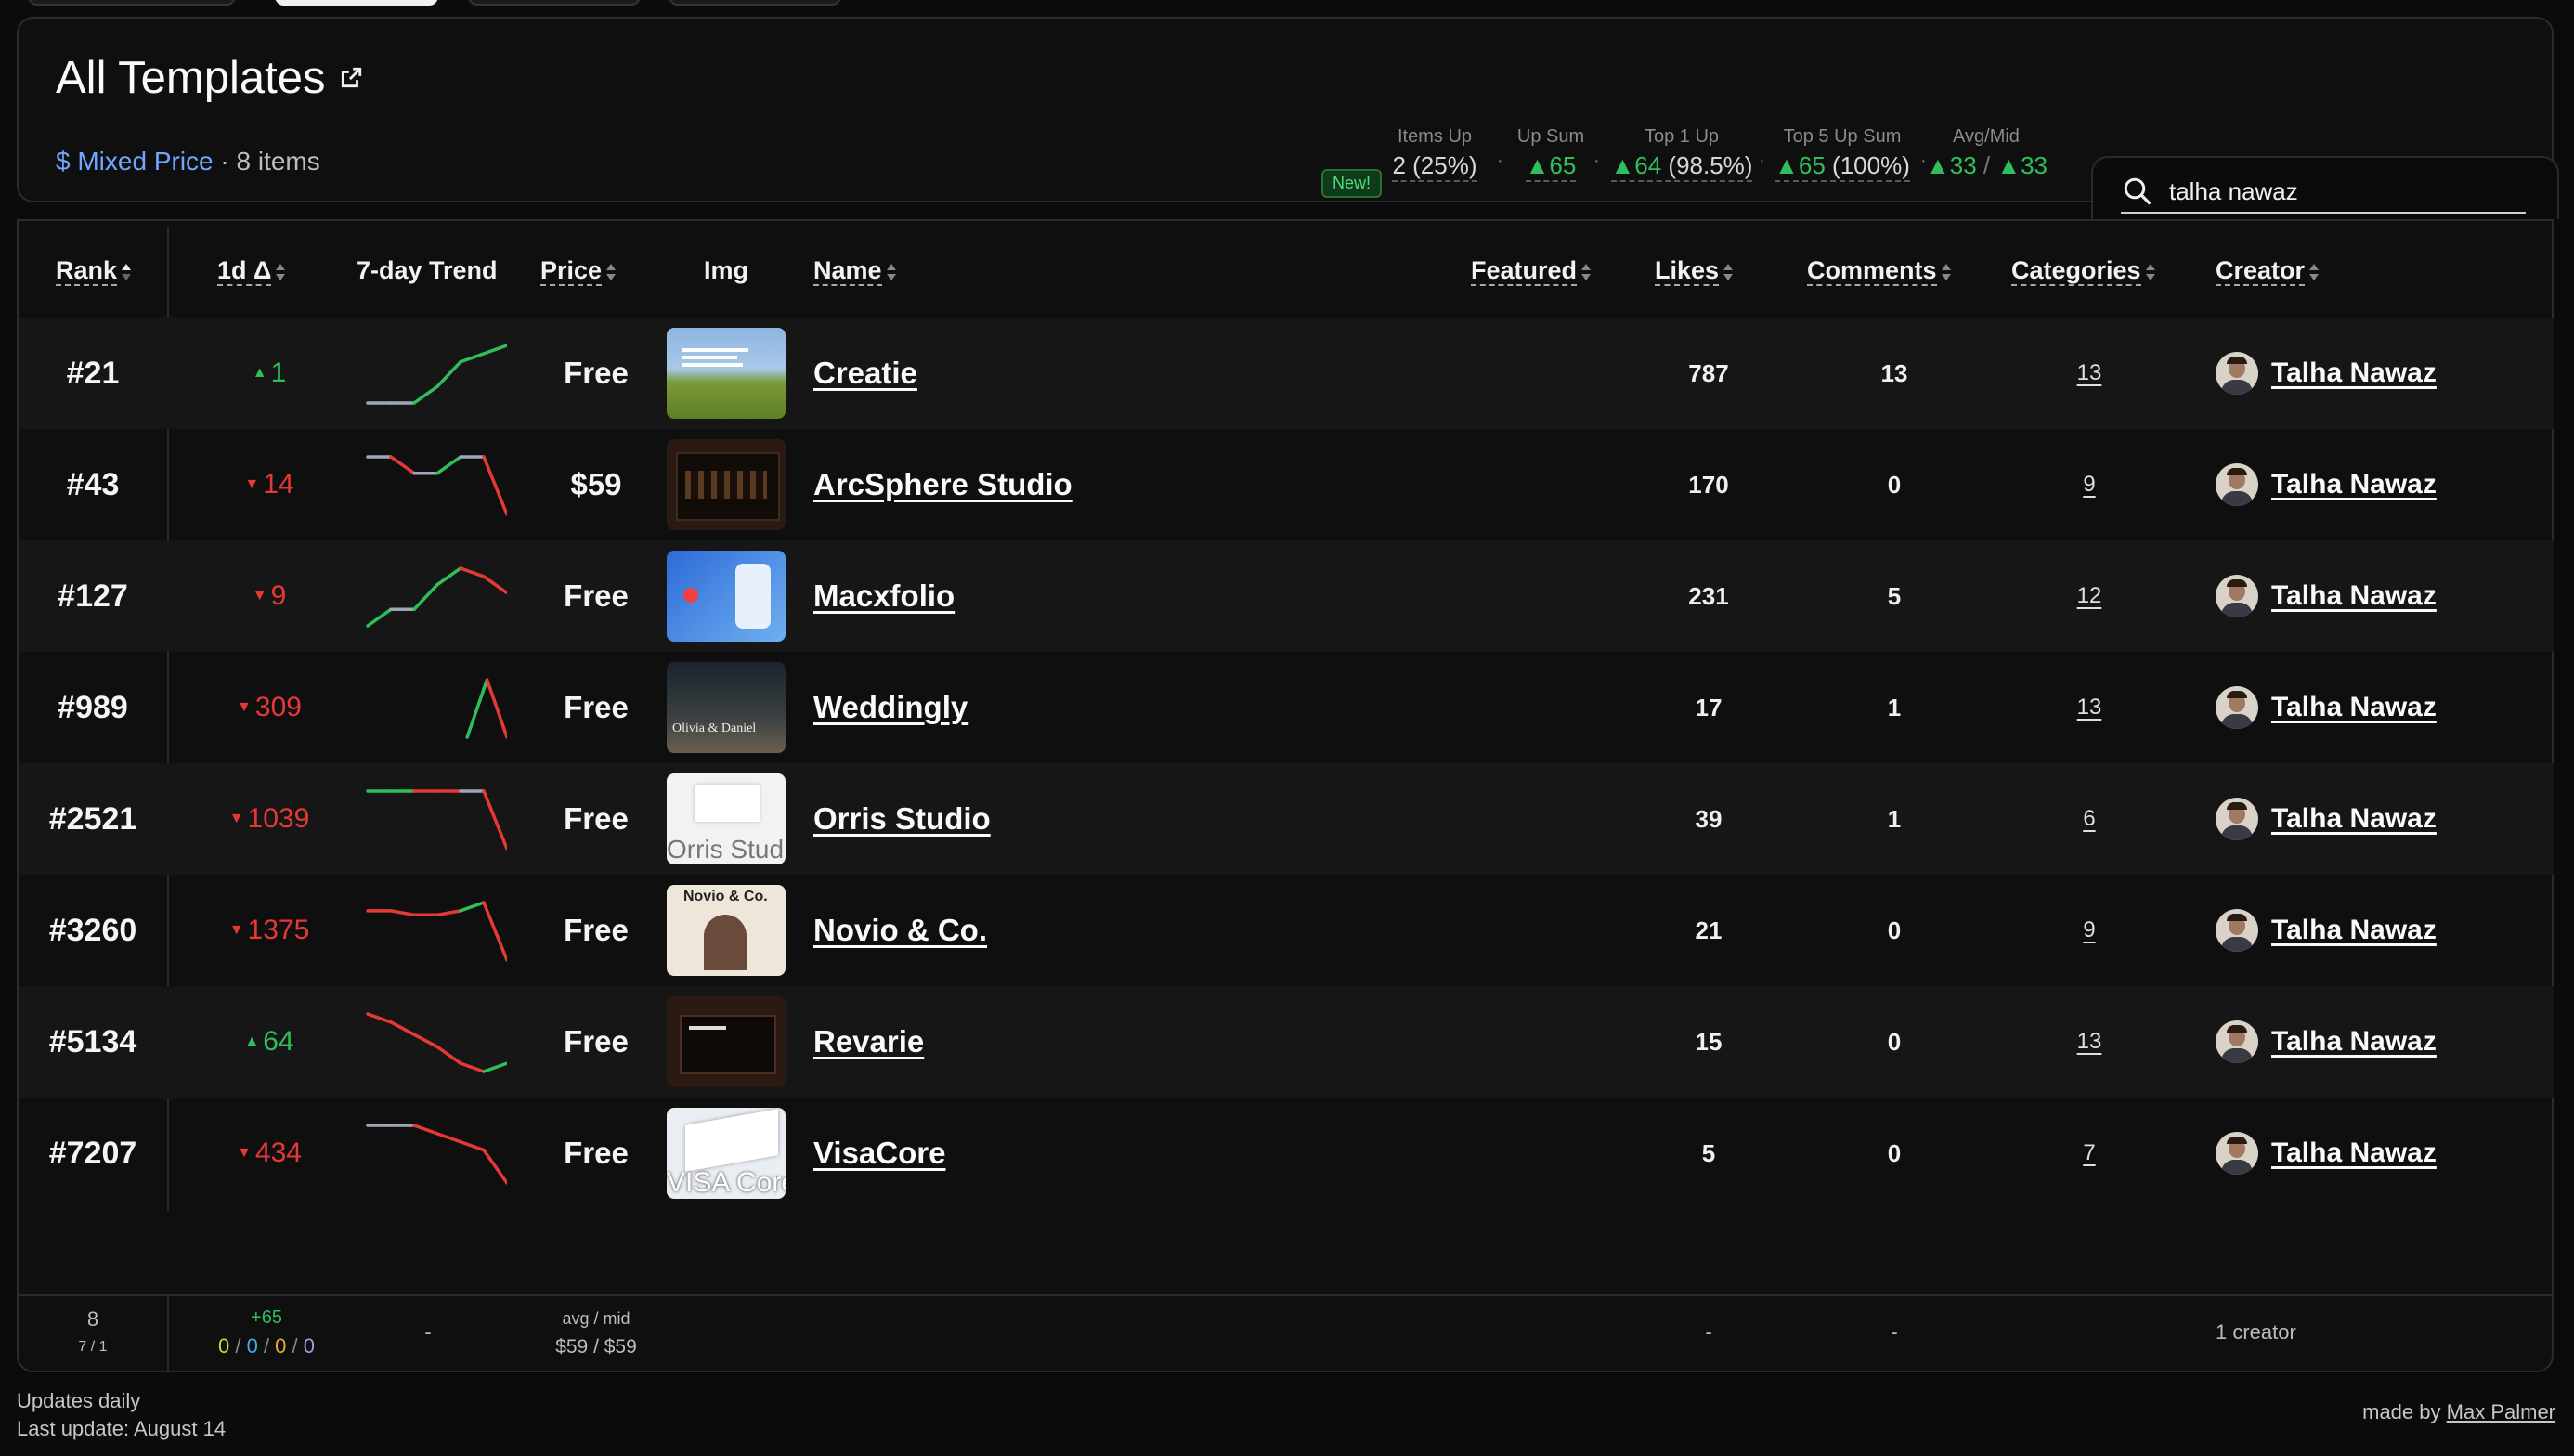  I want to click on categories-cell: 7, so click(2089, 1153).